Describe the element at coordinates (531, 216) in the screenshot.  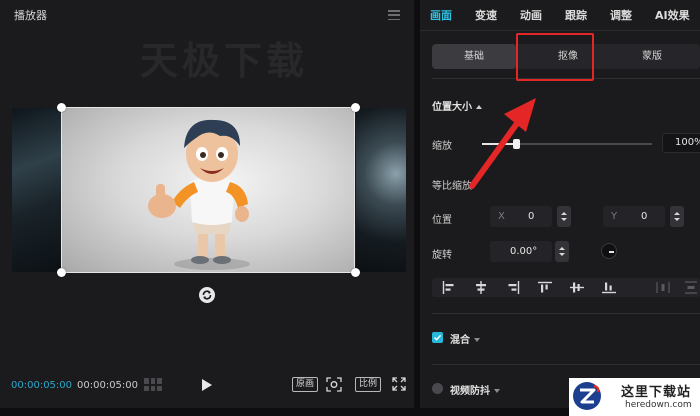
I see `x-value: 0` at that location.